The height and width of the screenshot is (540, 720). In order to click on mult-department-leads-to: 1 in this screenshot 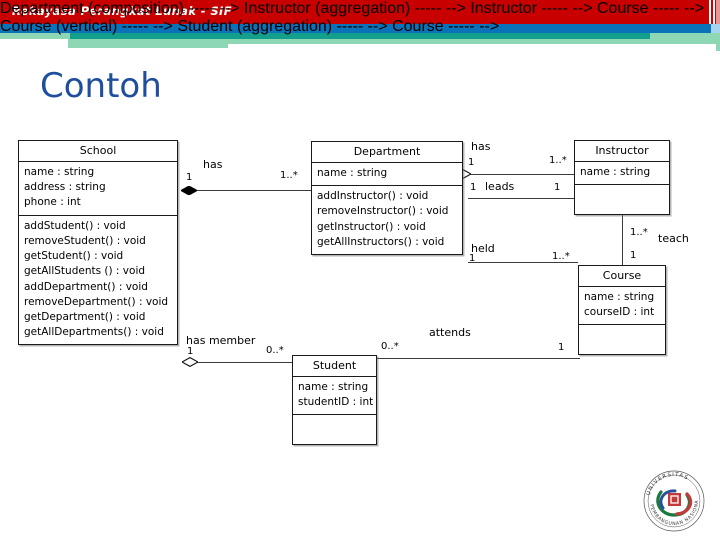, I will do `click(557, 187)`.